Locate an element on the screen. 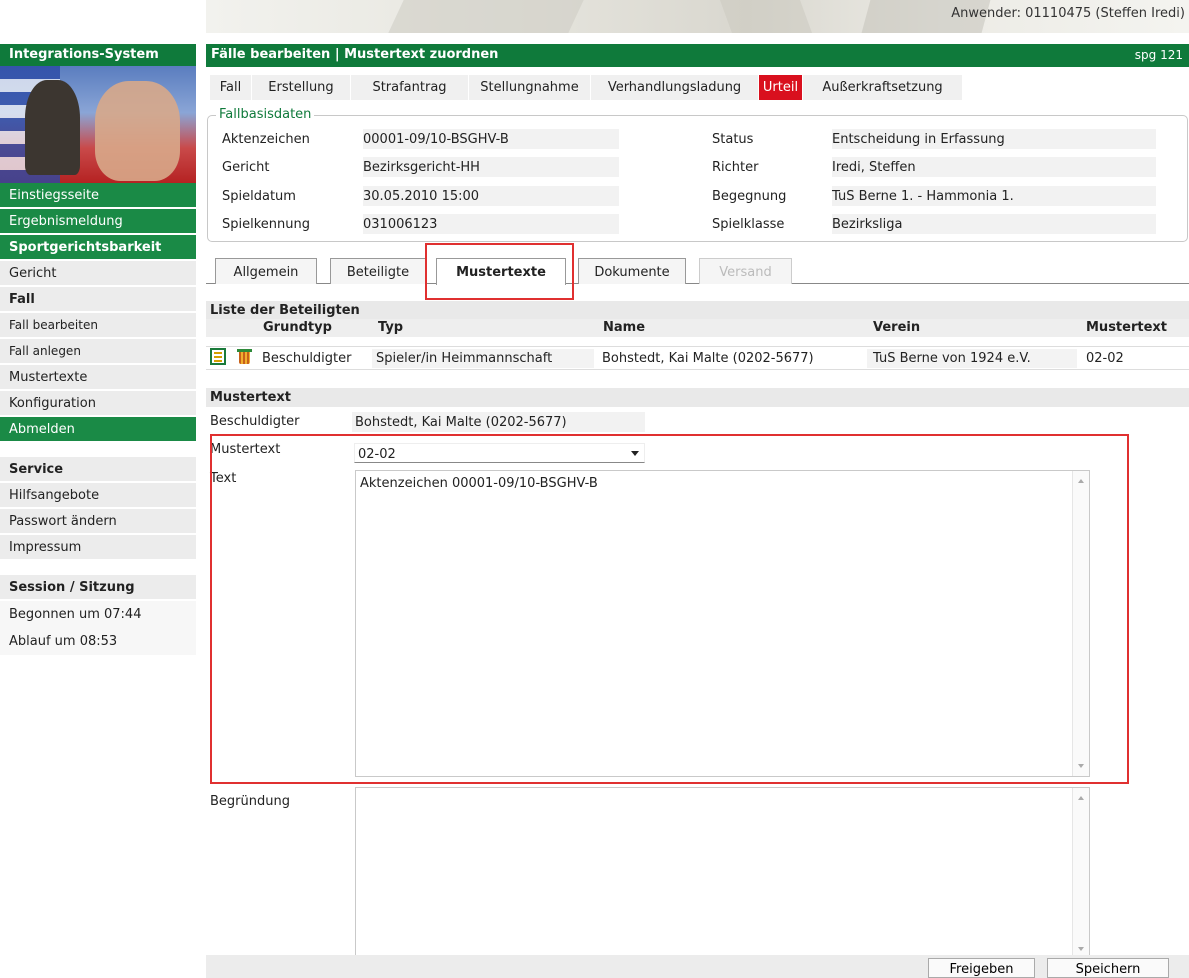 The image size is (1189, 978). mustertext-title: Mustertext is located at coordinates (697, 397).